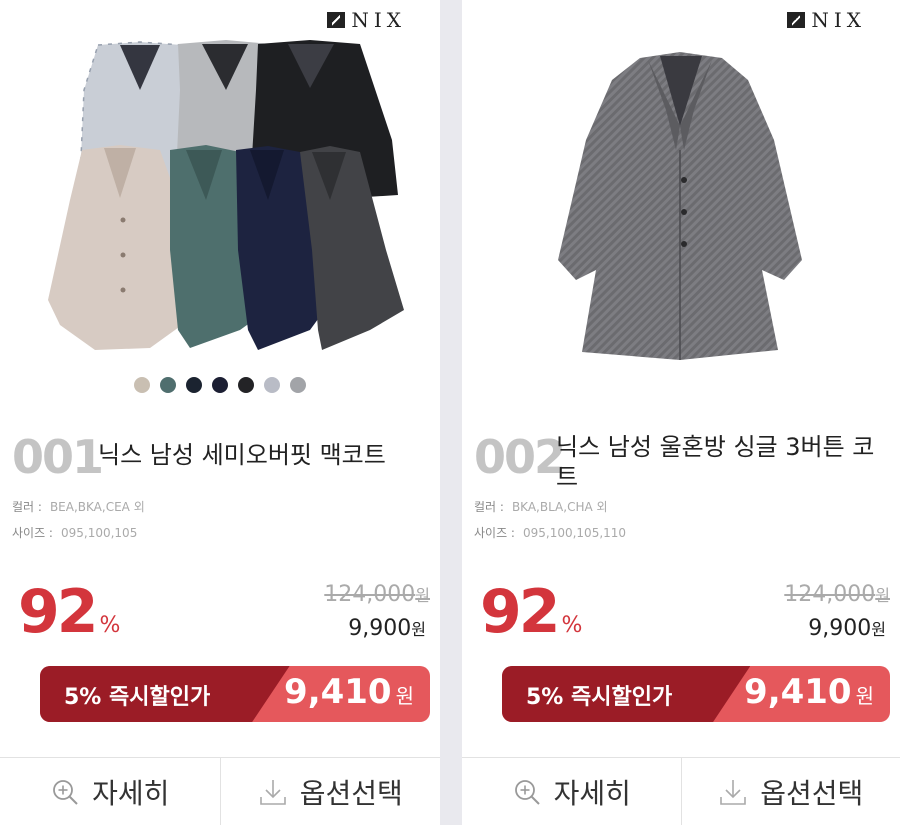 The image size is (900, 825). What do you see at coordinates (722, 462) in the screenshot?
I see `product-title: 닉스 남성 울혼방 싱글 3버튼 코트` at bounding box center [722, 462].